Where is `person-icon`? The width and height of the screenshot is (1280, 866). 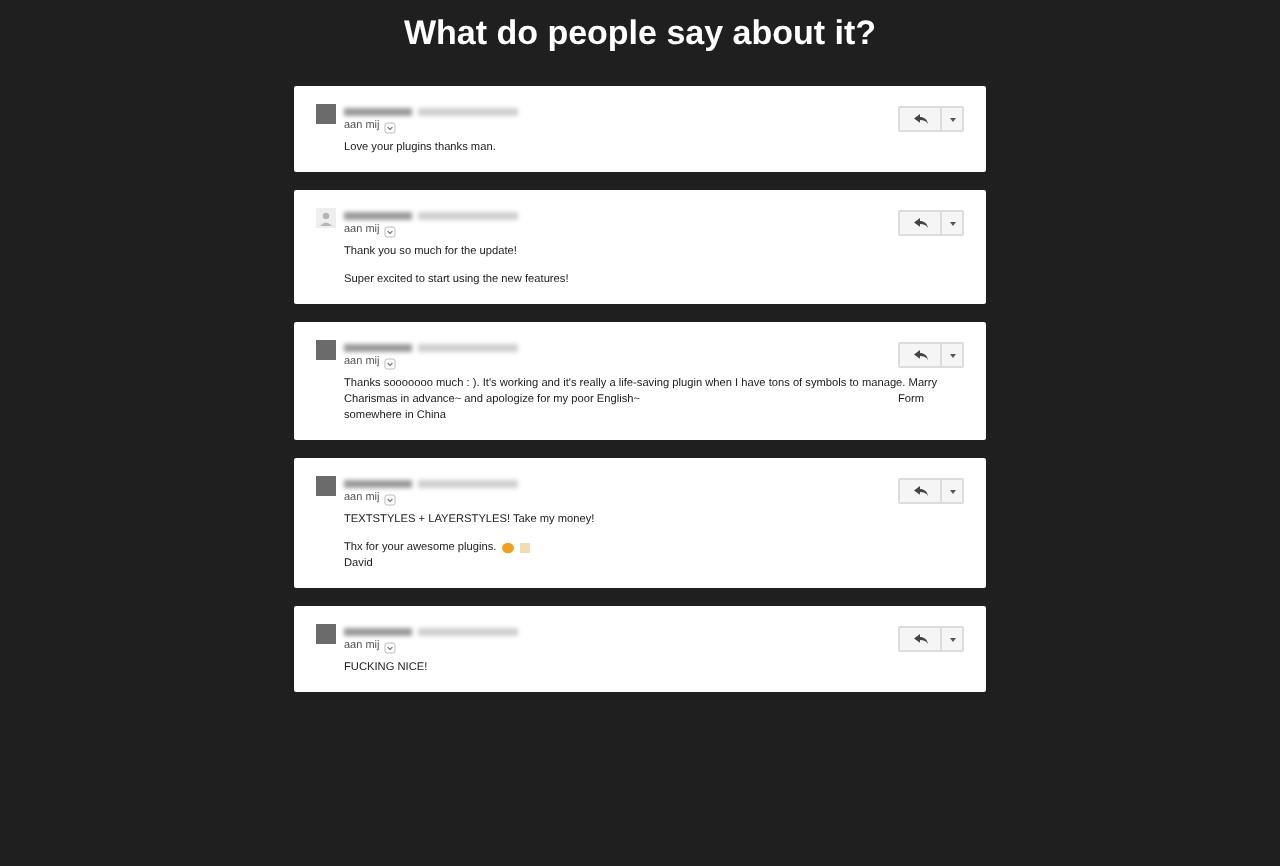
person-icon is located at coordinates (326, 218).